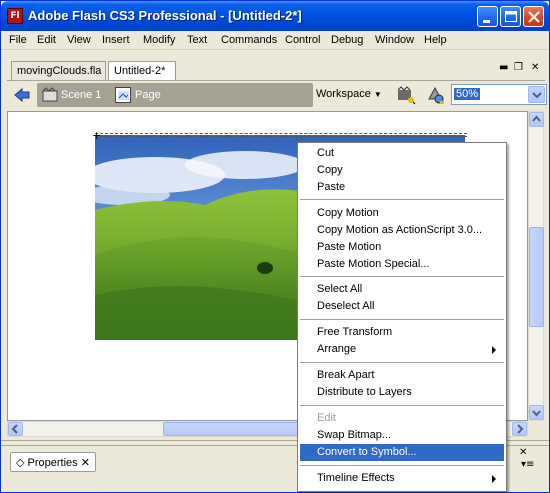  I want to click on edit-objects-icon, so click(436, 95).